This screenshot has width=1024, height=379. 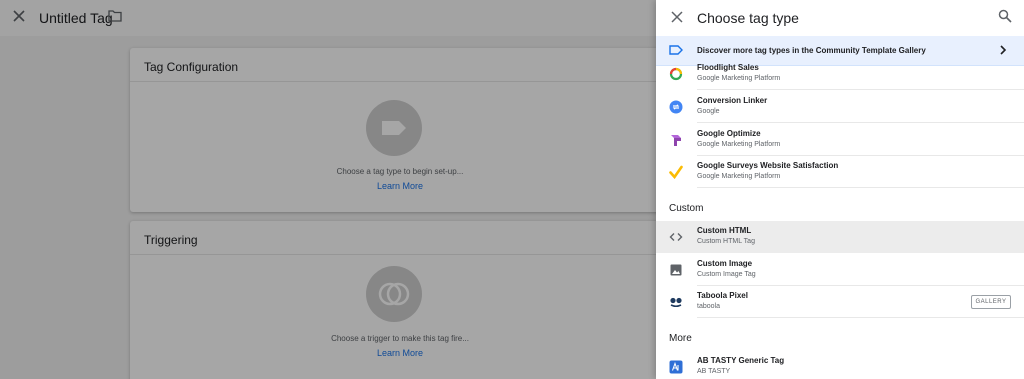 What do you see at coordinates (840, 18) in the screenshot?
I see `panel-header: Choose tag type` at bounding box center [840, 18].